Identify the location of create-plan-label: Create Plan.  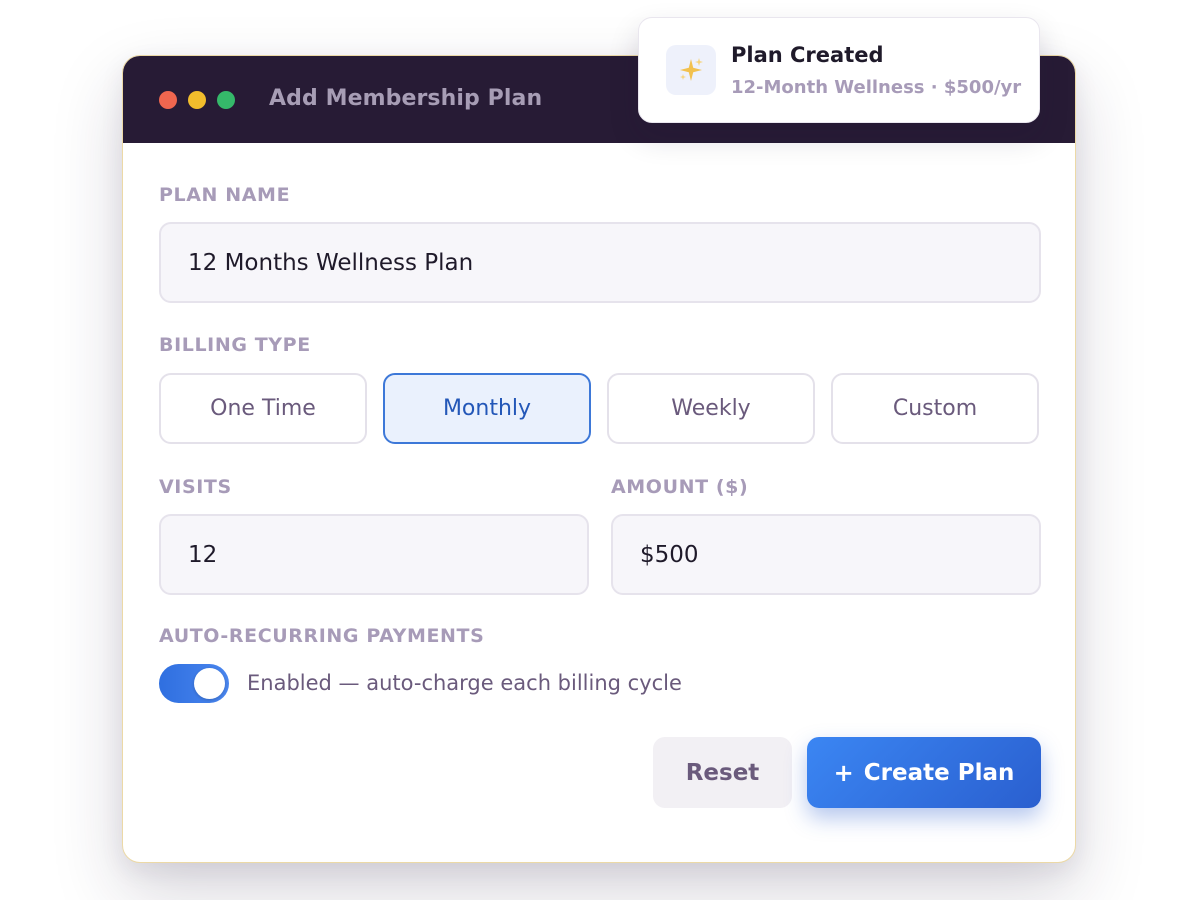
(939, 772).